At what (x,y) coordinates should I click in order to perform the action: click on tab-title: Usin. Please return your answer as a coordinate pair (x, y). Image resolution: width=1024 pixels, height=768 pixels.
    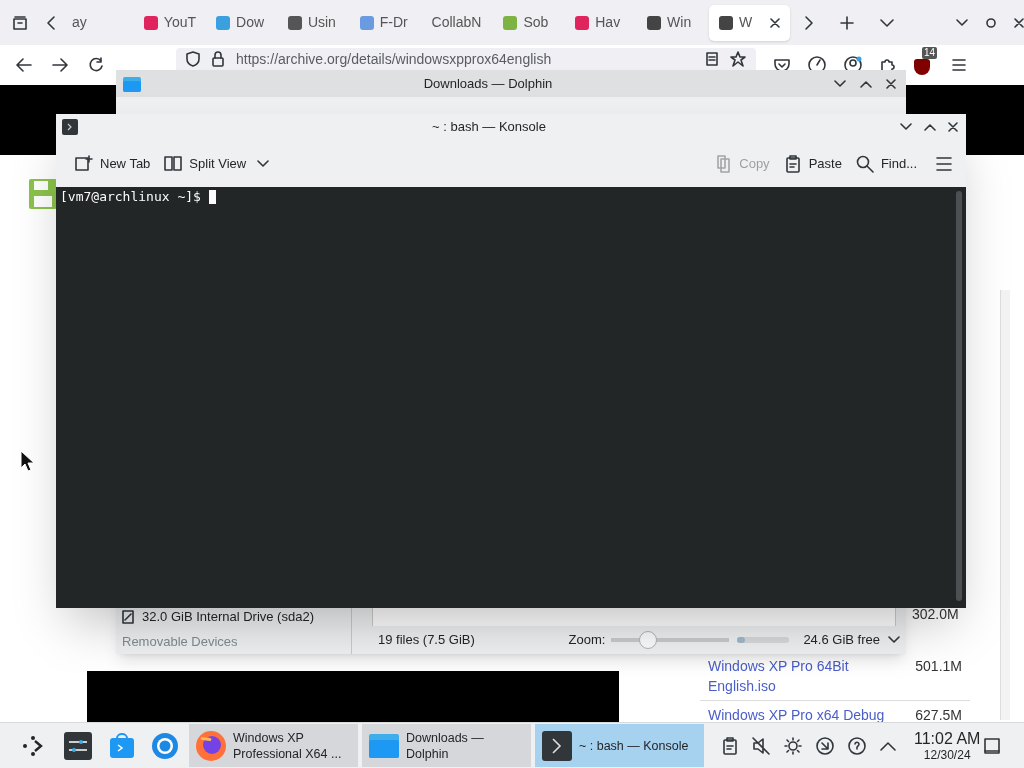
    Looking at the image, I should click on (321, 22).